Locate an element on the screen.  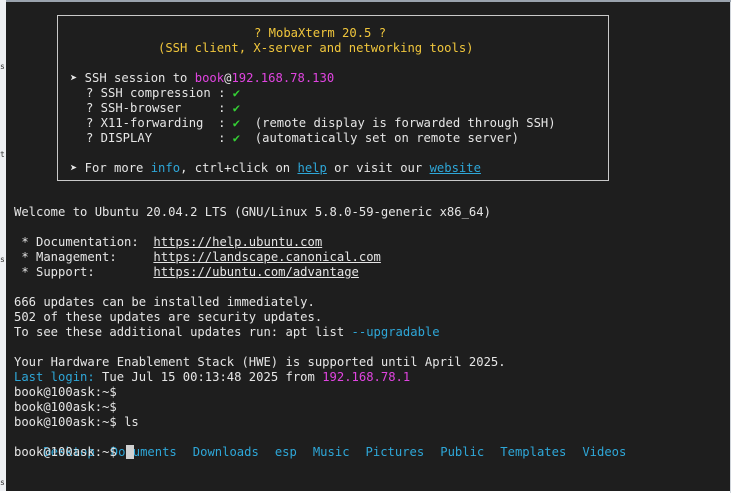
last-login-date: Tue Jul 15 00:13:48 2025 from is located at coordinates (208, 377).